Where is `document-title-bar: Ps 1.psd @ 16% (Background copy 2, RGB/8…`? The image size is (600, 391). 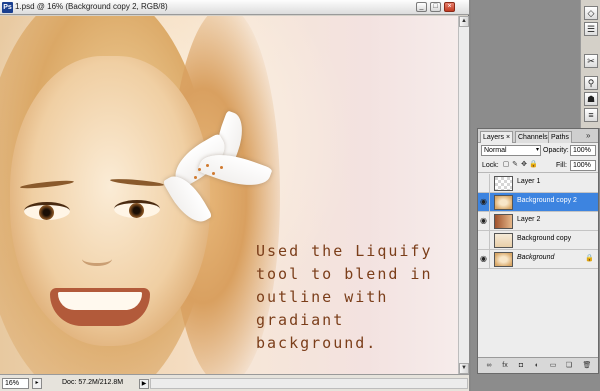 document-title-bar: Ps 1.psd @ 16% (Background copy 2, RGB/8… is located at coordinates (234, 7).